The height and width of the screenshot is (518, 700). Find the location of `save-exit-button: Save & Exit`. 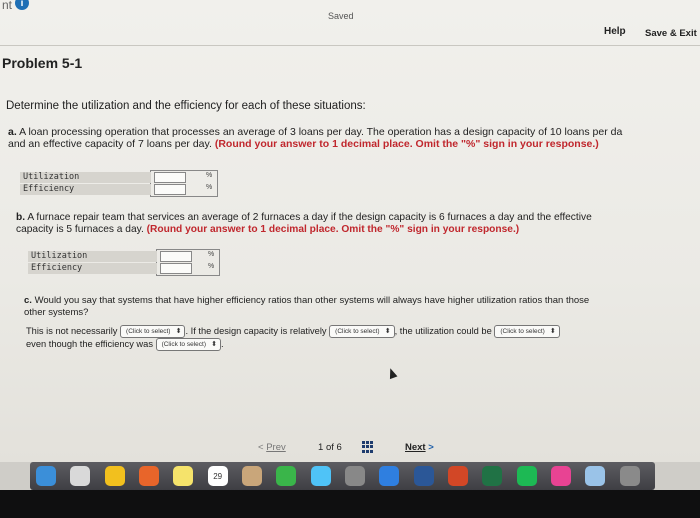

save-exit-button: Save & Exit is located at coordinates (671, 33).